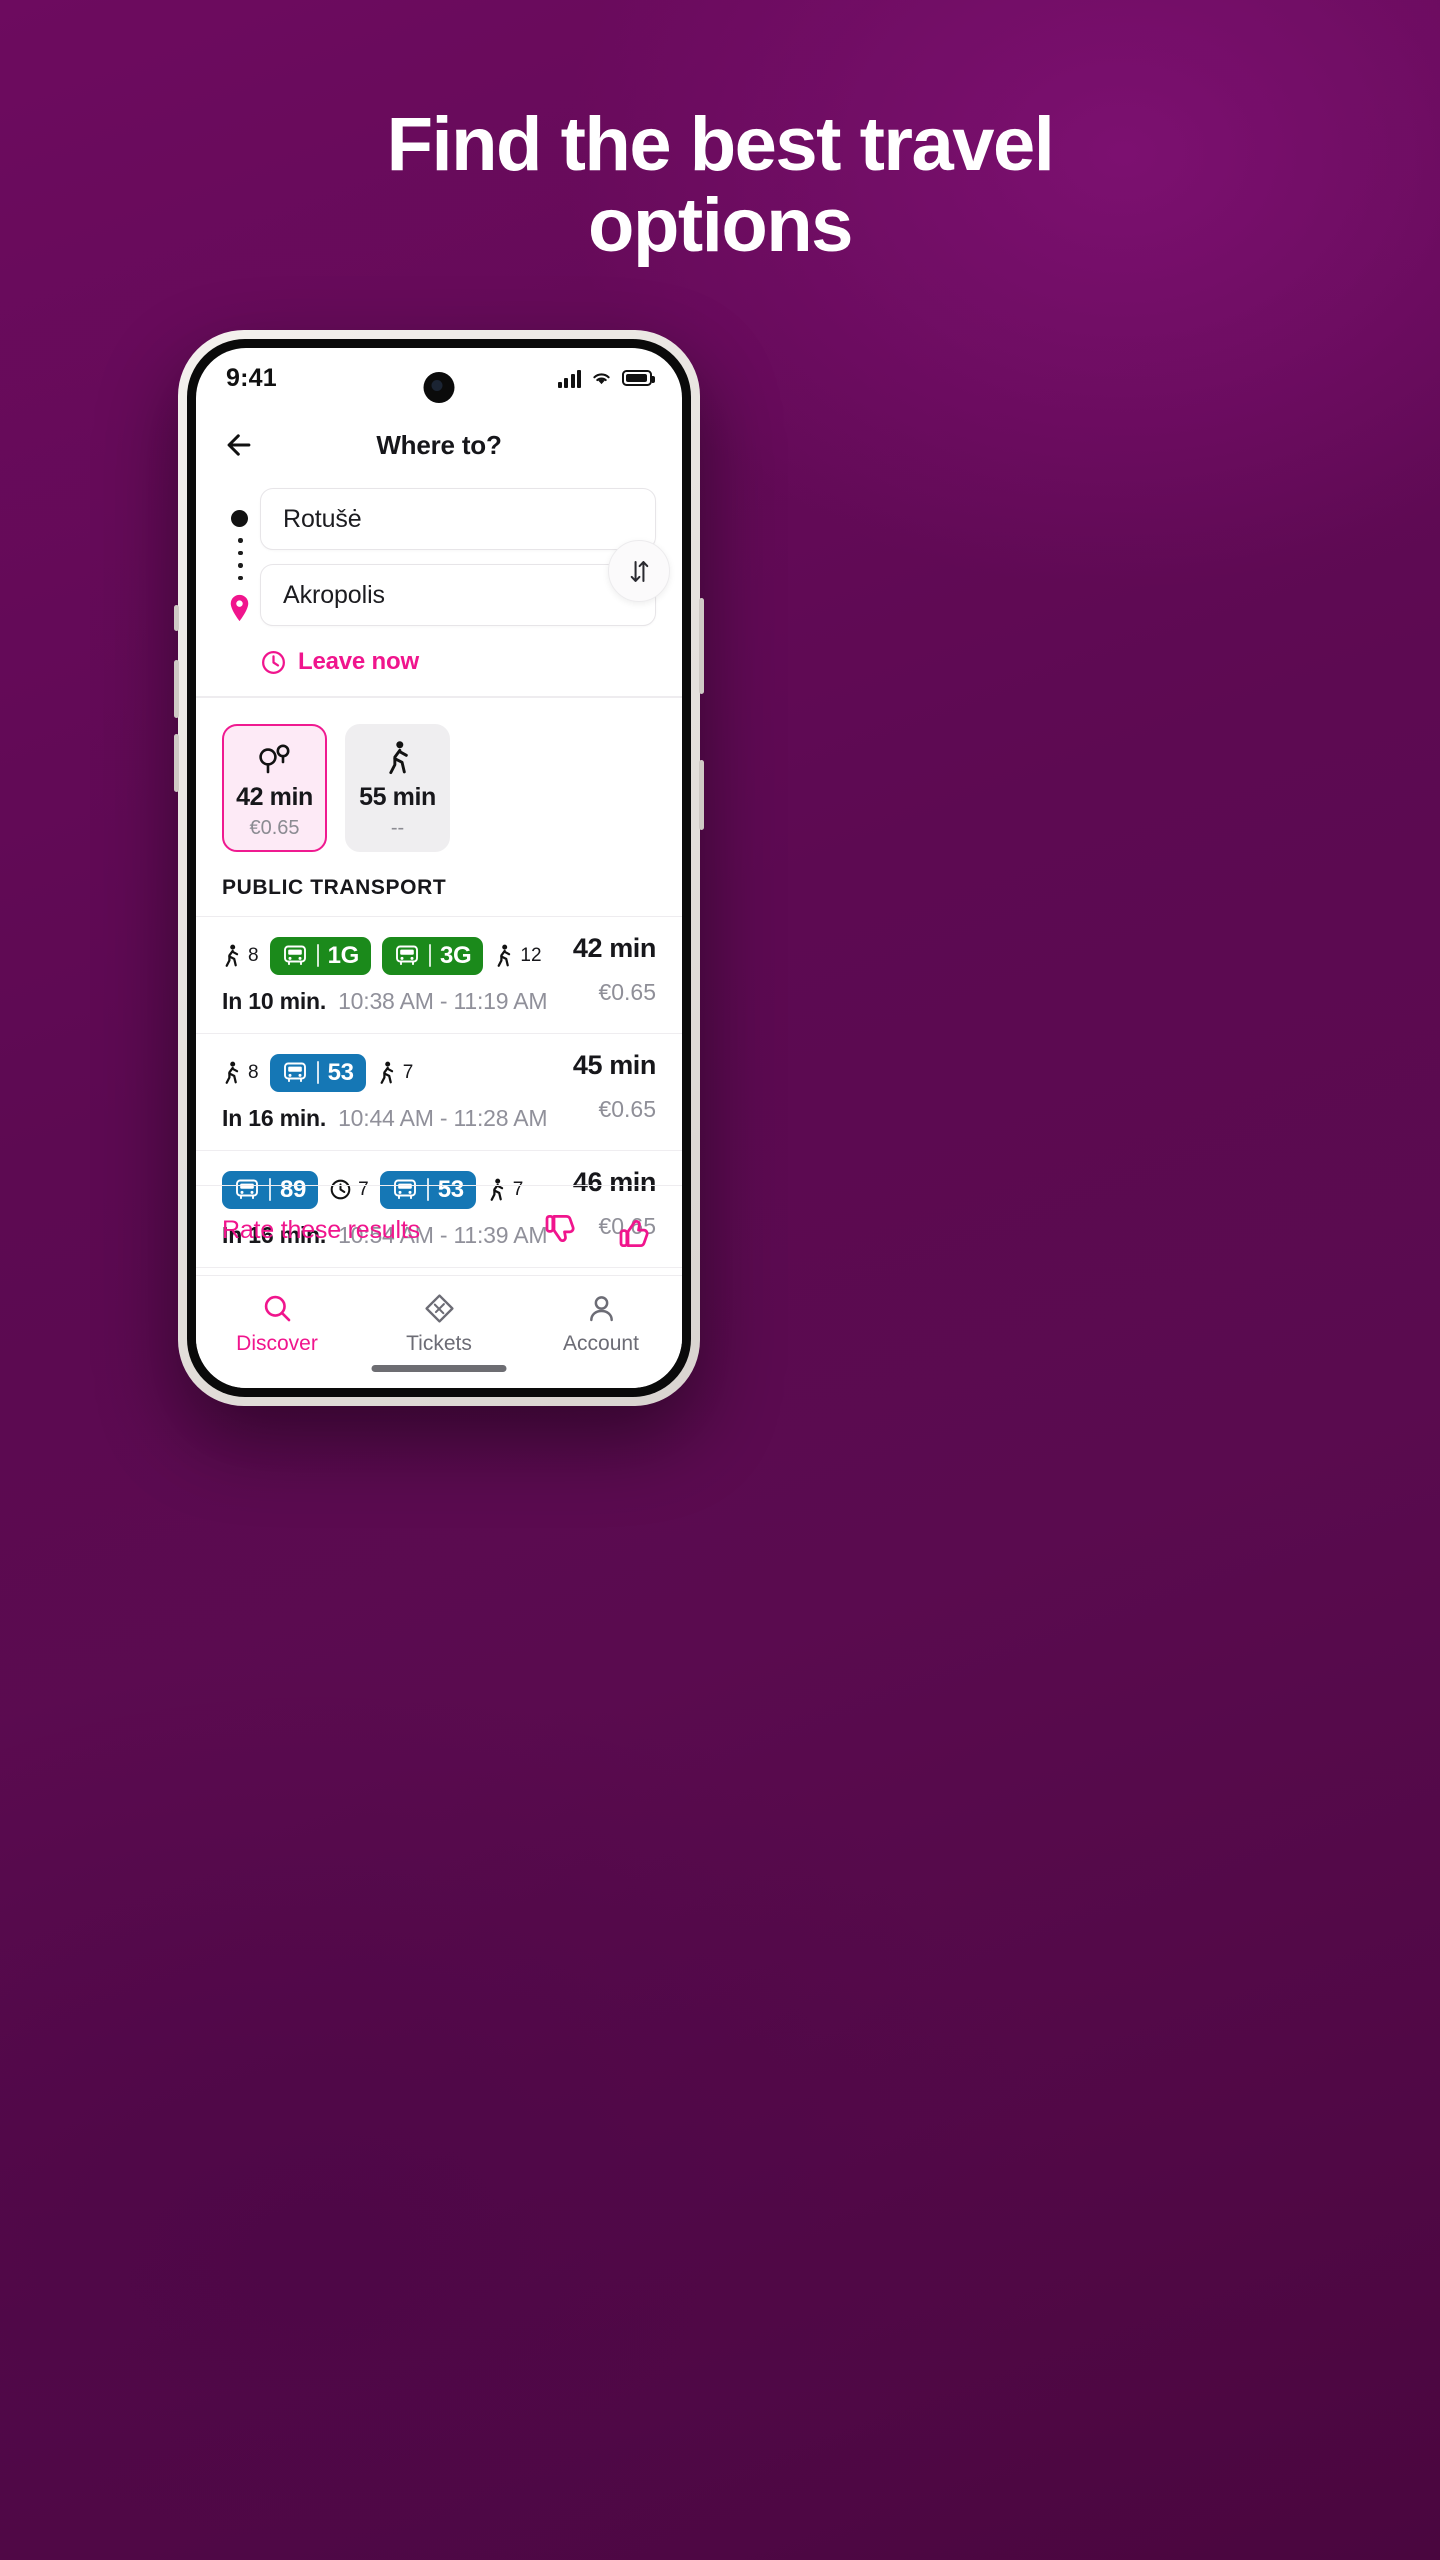  I want to click on segment-walk-minutes: 12, so click(531, 955).